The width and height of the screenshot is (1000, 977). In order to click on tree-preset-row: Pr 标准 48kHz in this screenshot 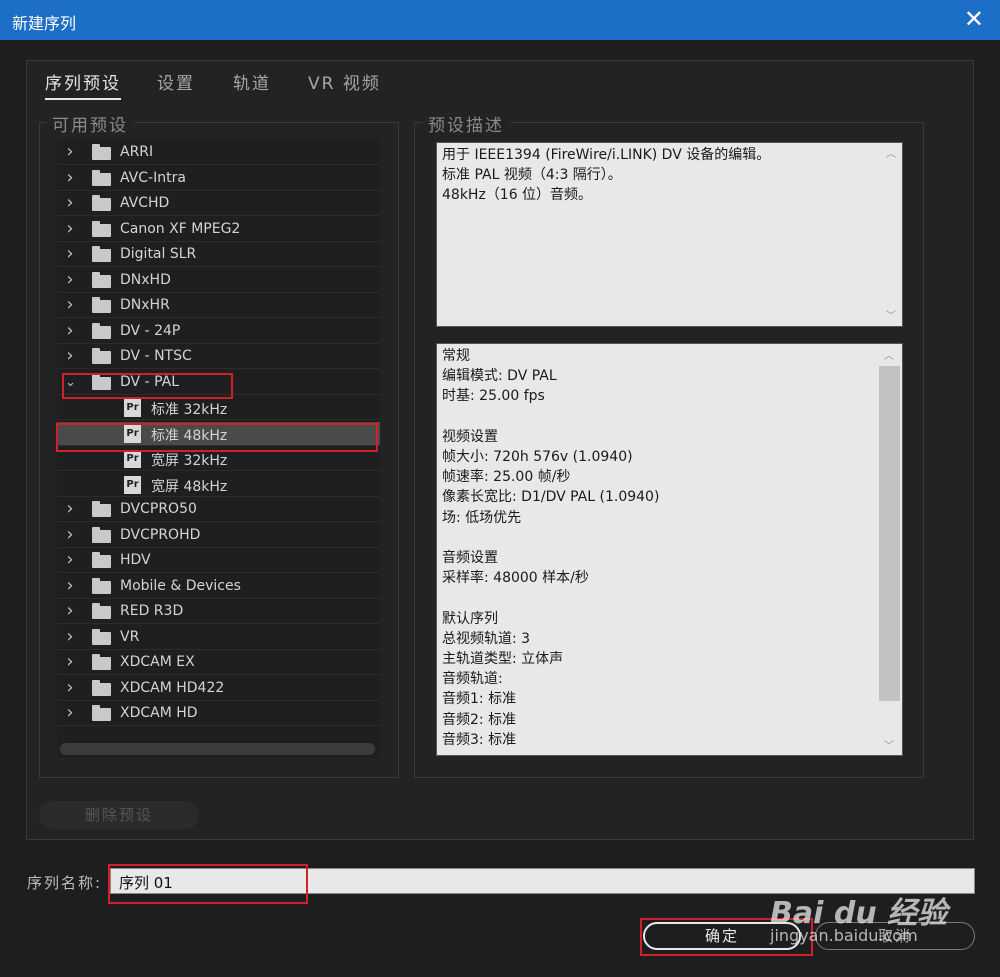, I will do `click(218, 433)`.